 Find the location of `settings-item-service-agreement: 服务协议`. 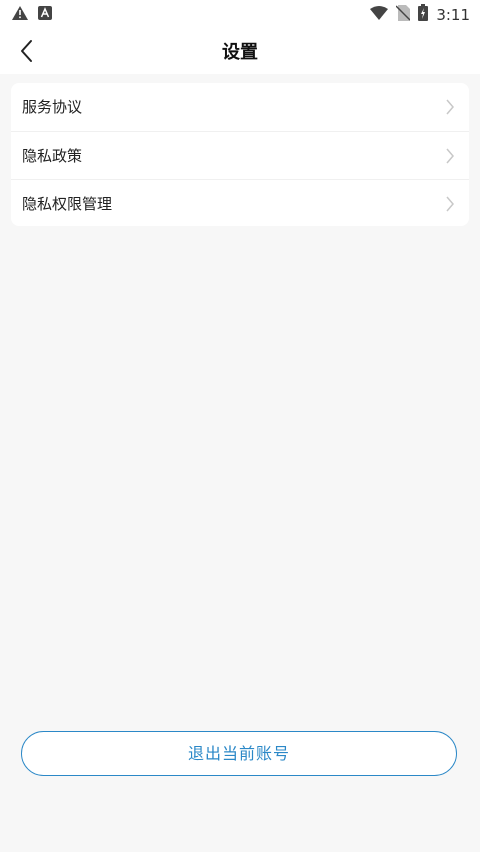

settings-item-service-agreement: 服务协议 is located at coordinates (240, 106).